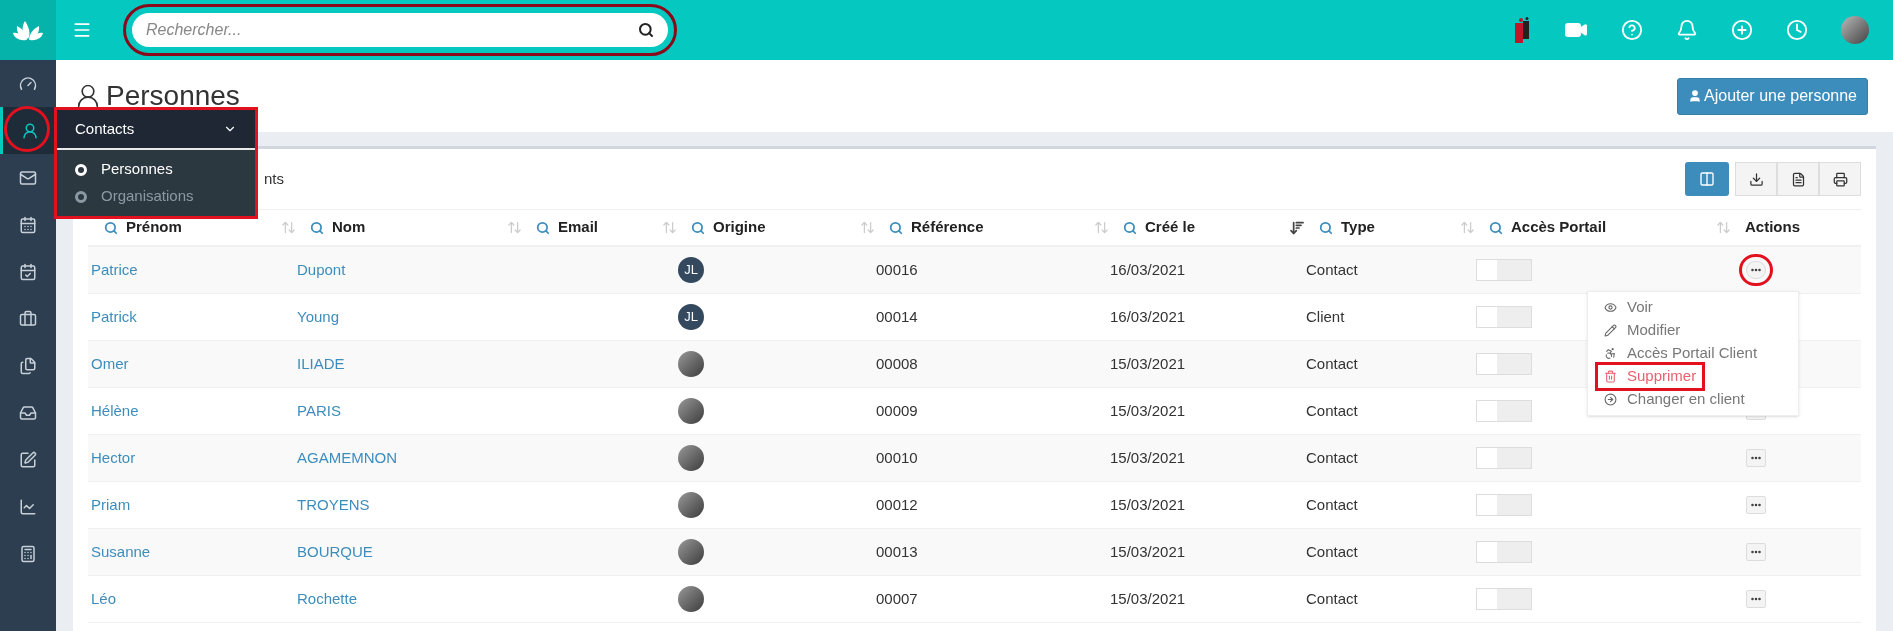 The height and width of the screenshot is (631, 1893). What do you see at coordinates (333, 504) in the screenshot?
I see `last-name-link: TROYENS` at bounding box center [333, 504].